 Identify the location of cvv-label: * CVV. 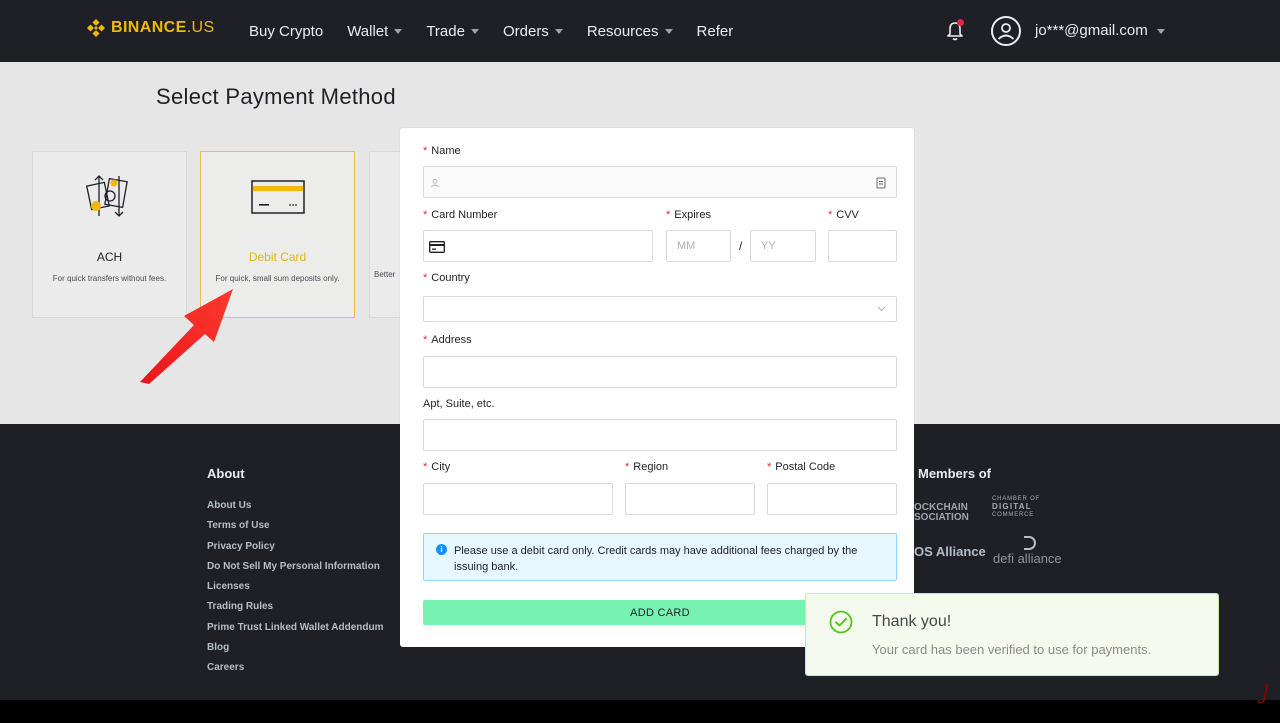
(843, 215).